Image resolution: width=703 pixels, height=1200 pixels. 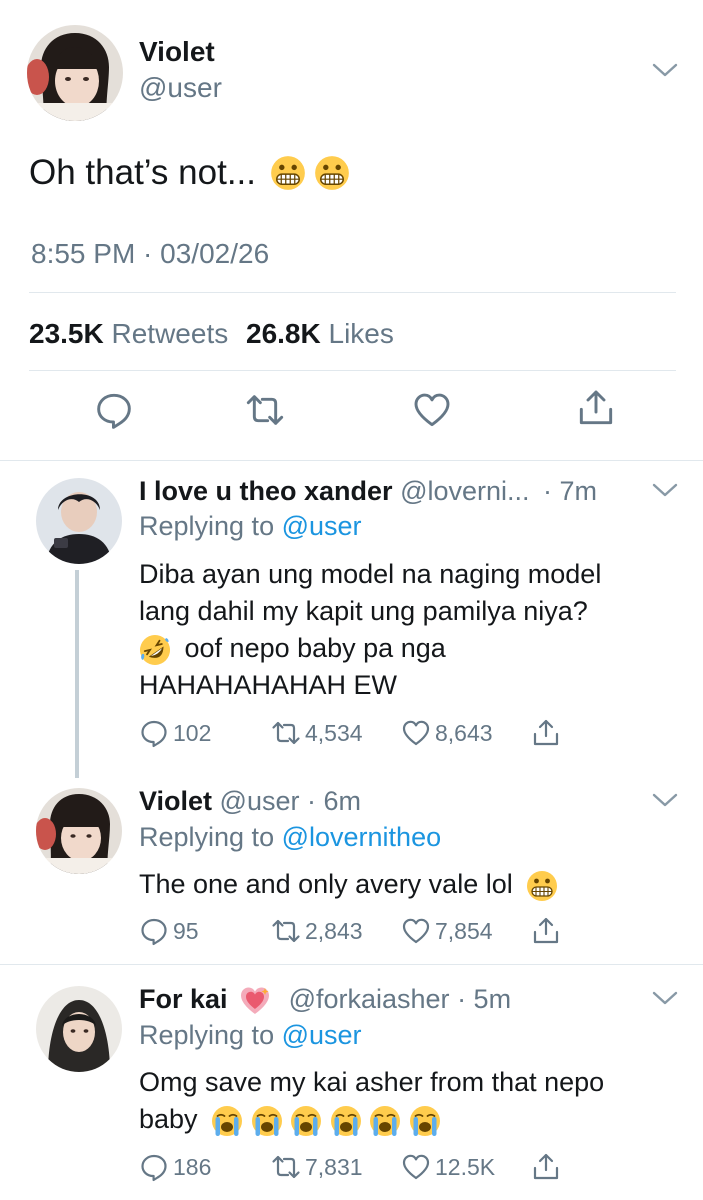 What do you see at coordinates (192, 732) in the screenshot?
I see `reply-count: 102` at bounding box center [192, 732].